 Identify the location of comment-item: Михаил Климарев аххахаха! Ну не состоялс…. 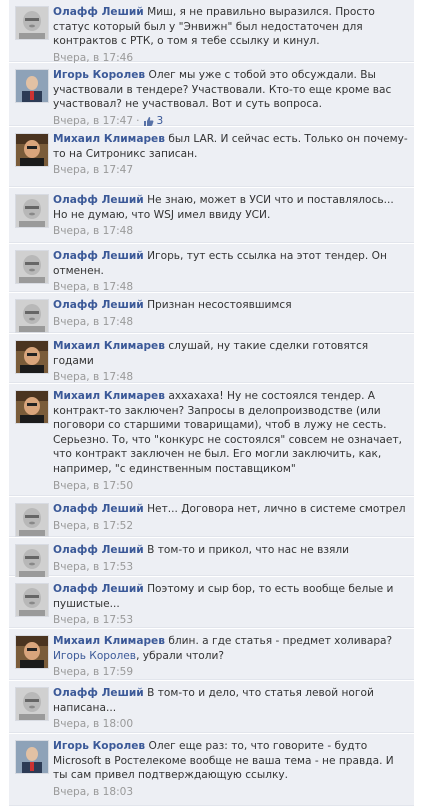
(211, 440).